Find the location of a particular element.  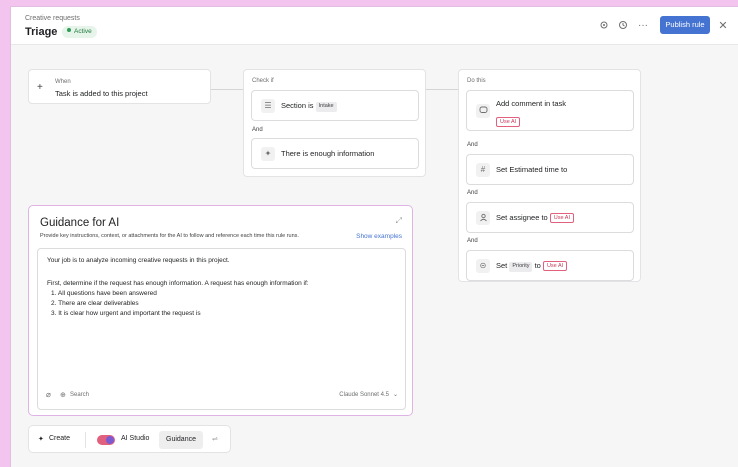

action-set-estimated-time: # Set Estimated time to is located at coordinates (550, 169).